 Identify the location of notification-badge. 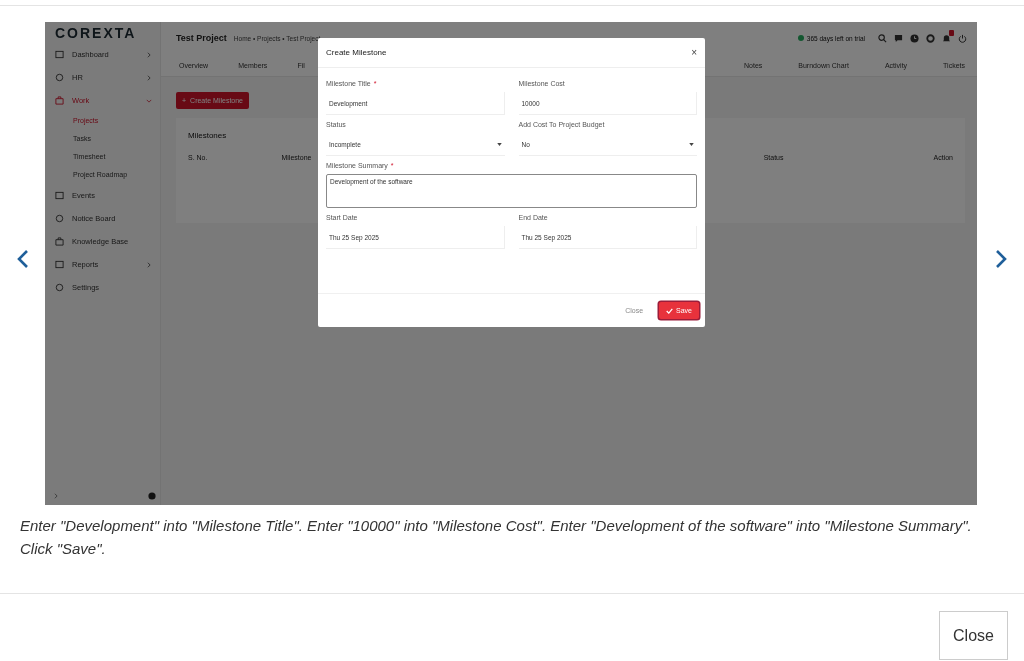
(951, 32).